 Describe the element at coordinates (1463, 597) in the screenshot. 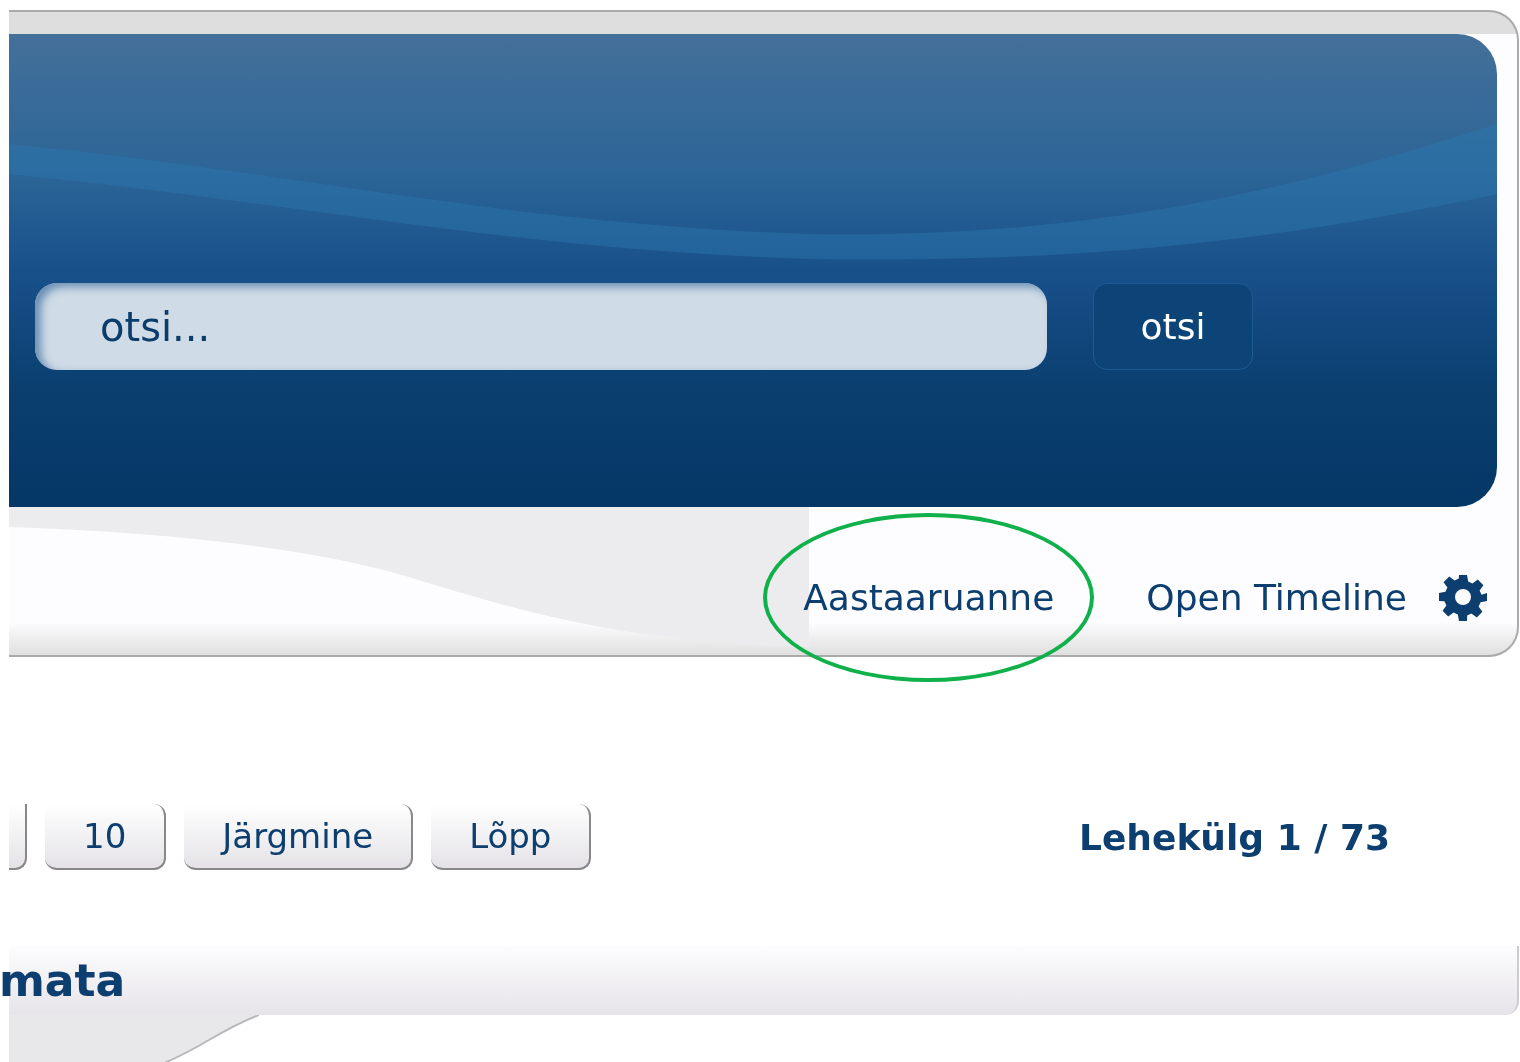

I see `settings-icon` at that location.